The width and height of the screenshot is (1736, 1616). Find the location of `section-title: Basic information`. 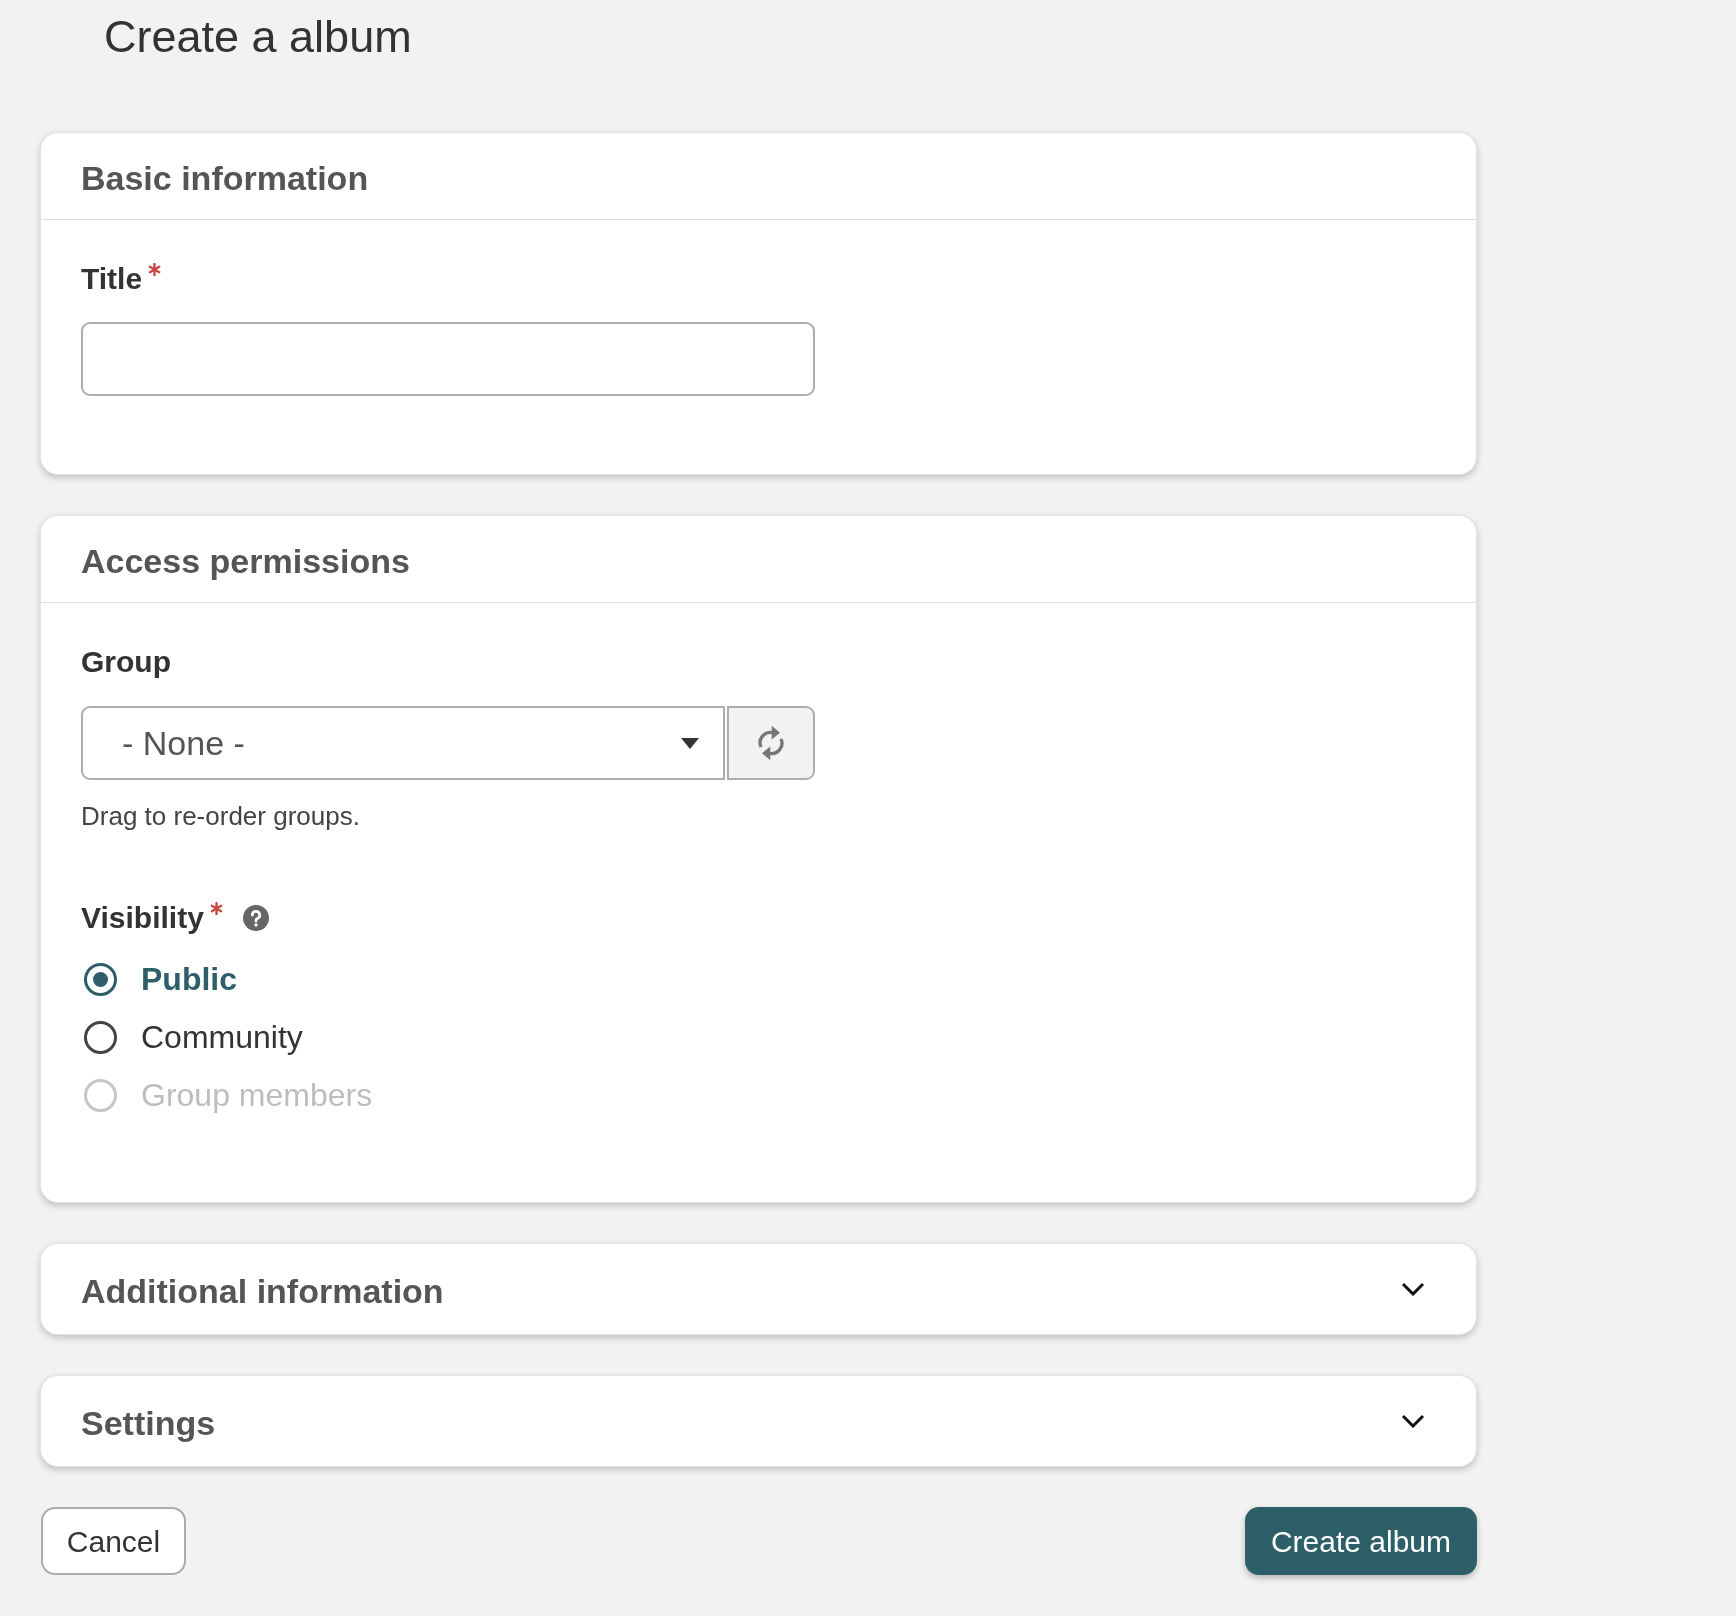

section-title: Basic information is located at coordinates (225, 178).